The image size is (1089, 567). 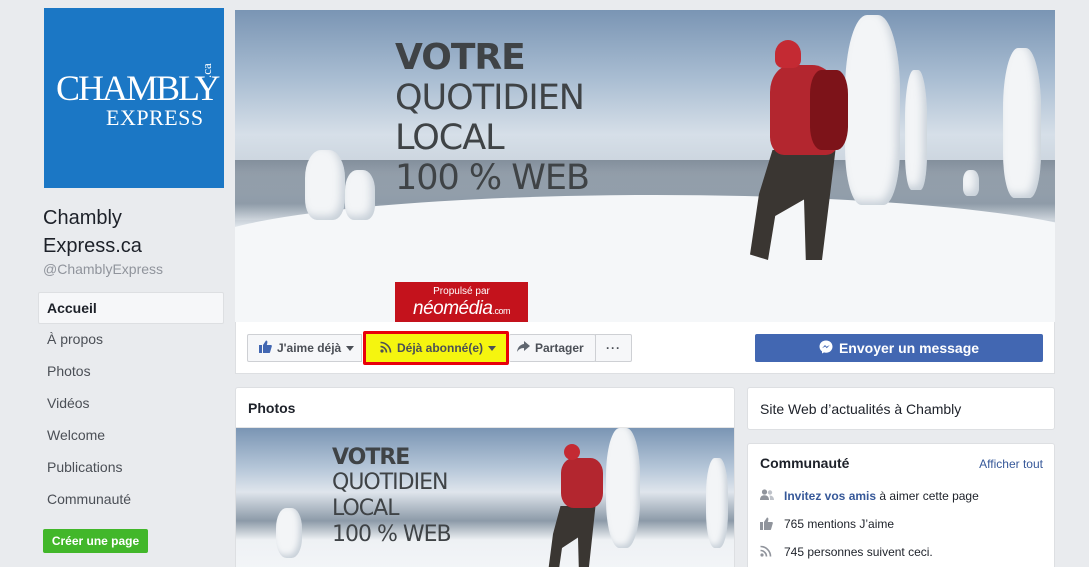 I want to click on thumb-hiker-head, so click(x=572, y=452).